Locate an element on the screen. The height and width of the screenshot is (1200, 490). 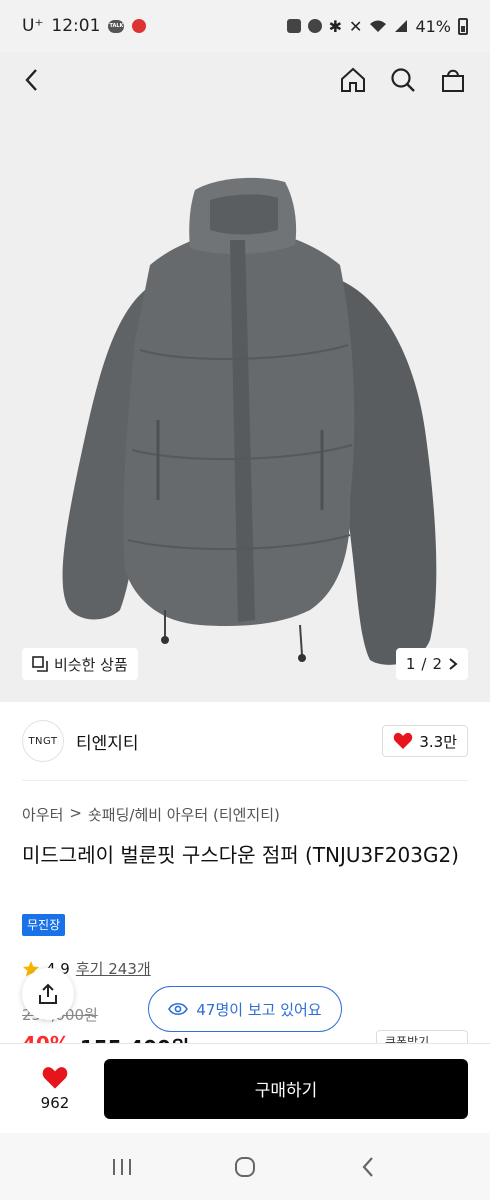
status-right: ✱ ✕ 41% is located at coordinates (377, 26).